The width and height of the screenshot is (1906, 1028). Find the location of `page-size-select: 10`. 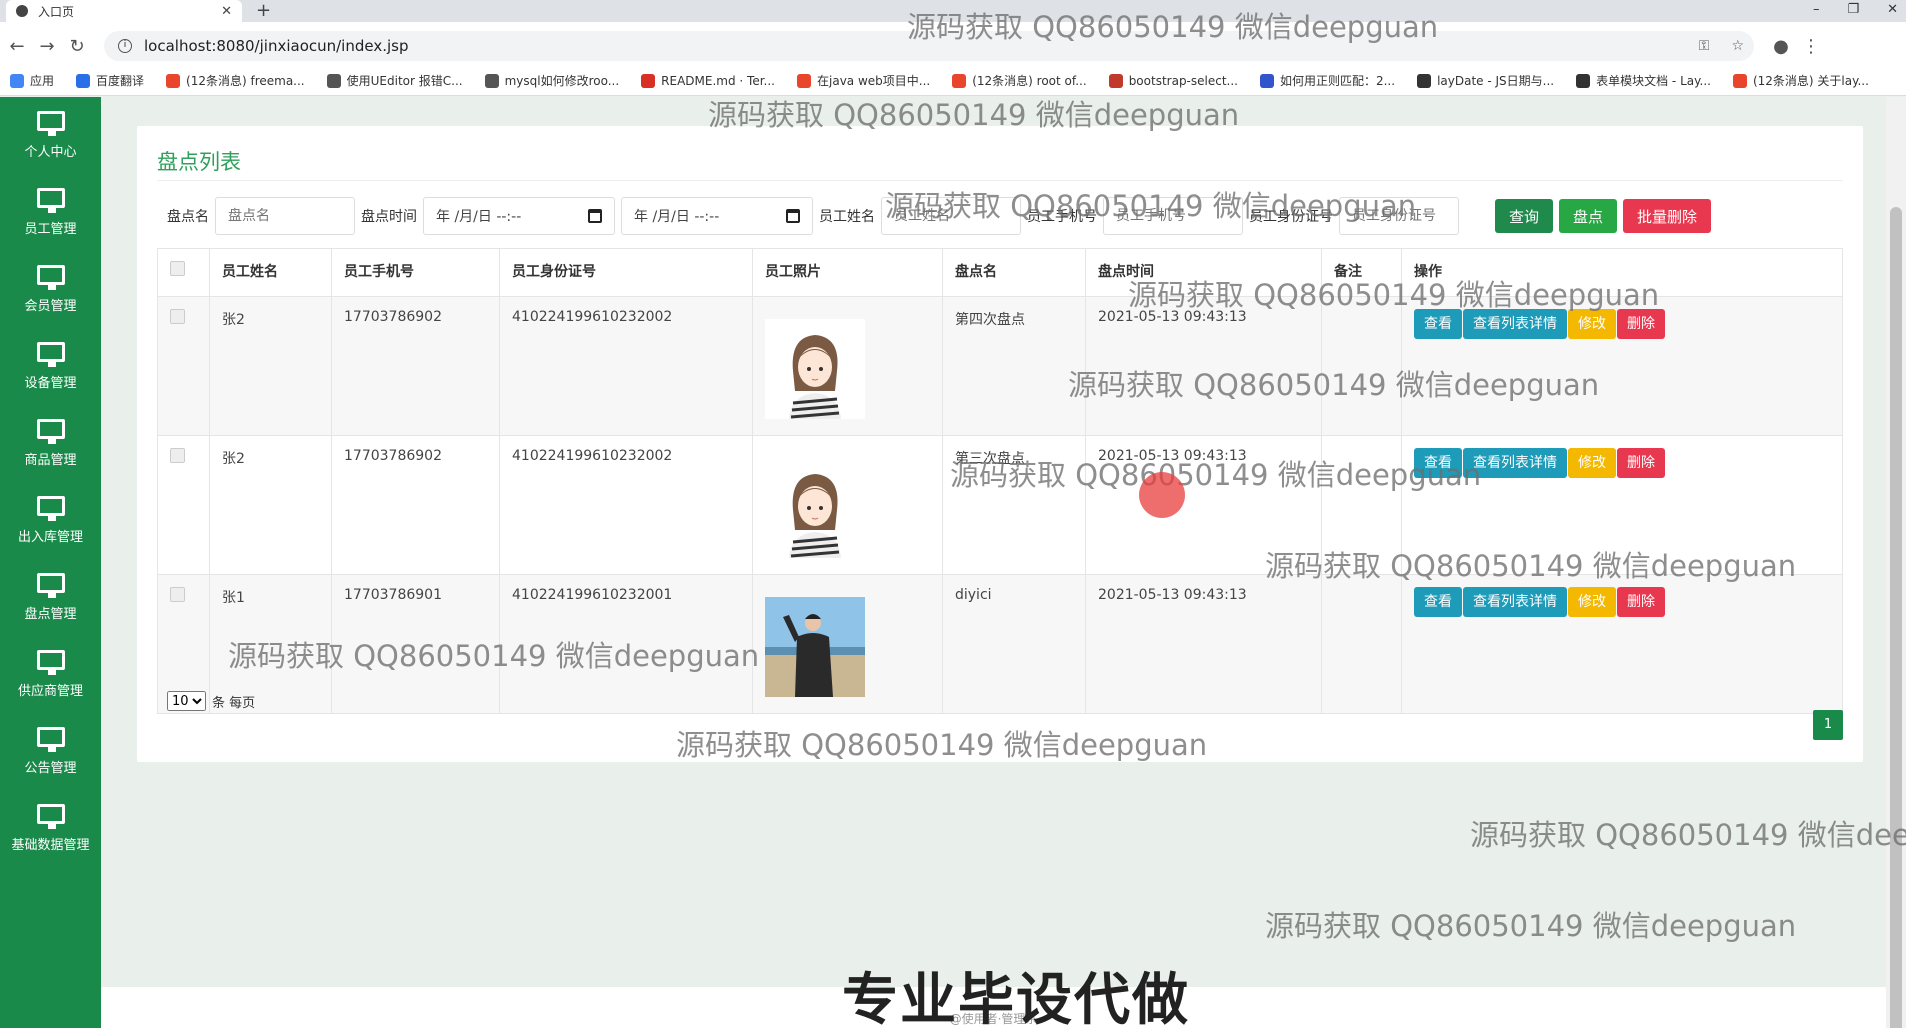

page-size-select: 10 is located at coordinates (186, 701).